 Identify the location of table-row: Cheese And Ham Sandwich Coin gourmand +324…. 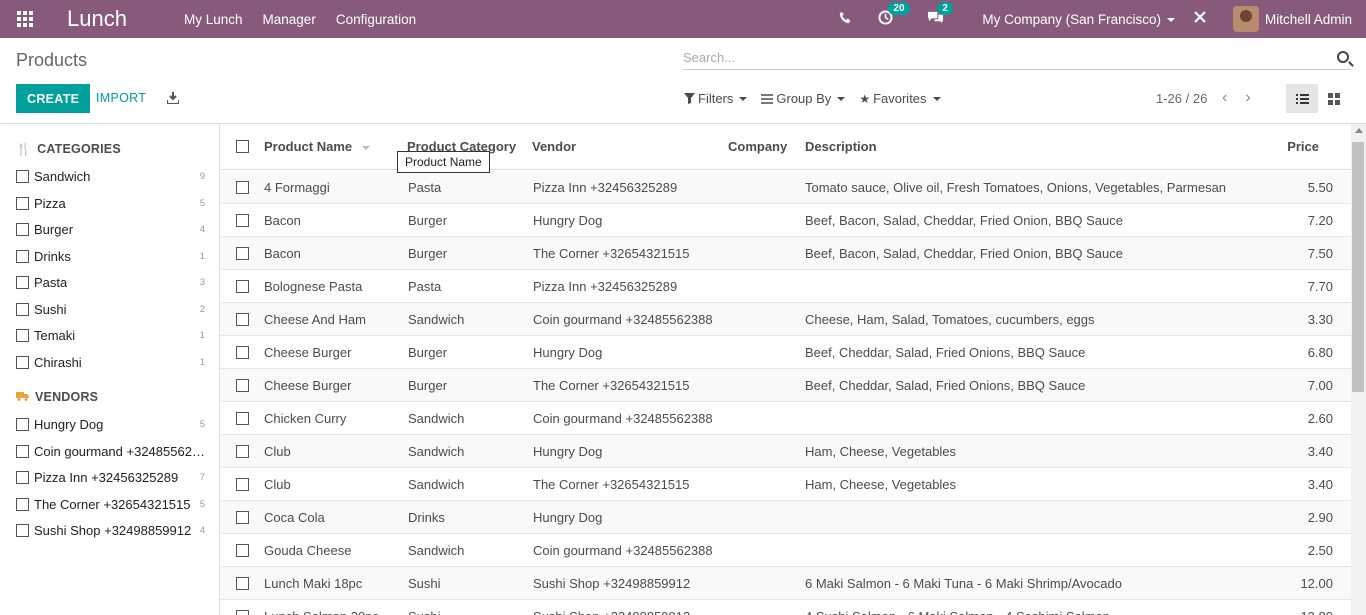
(786, 319).